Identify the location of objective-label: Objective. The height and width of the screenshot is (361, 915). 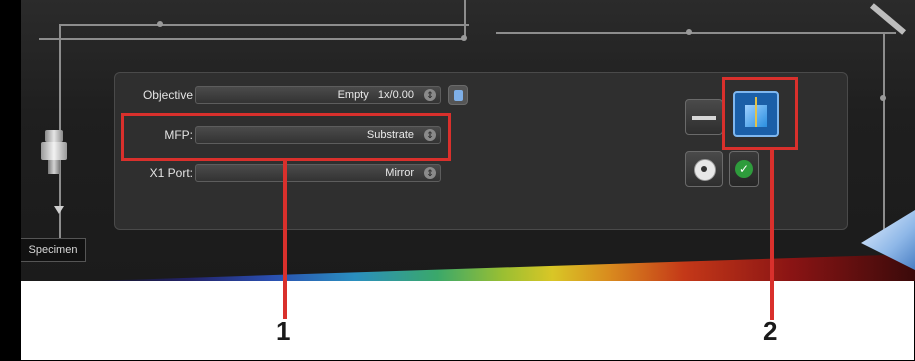
(167, 95).